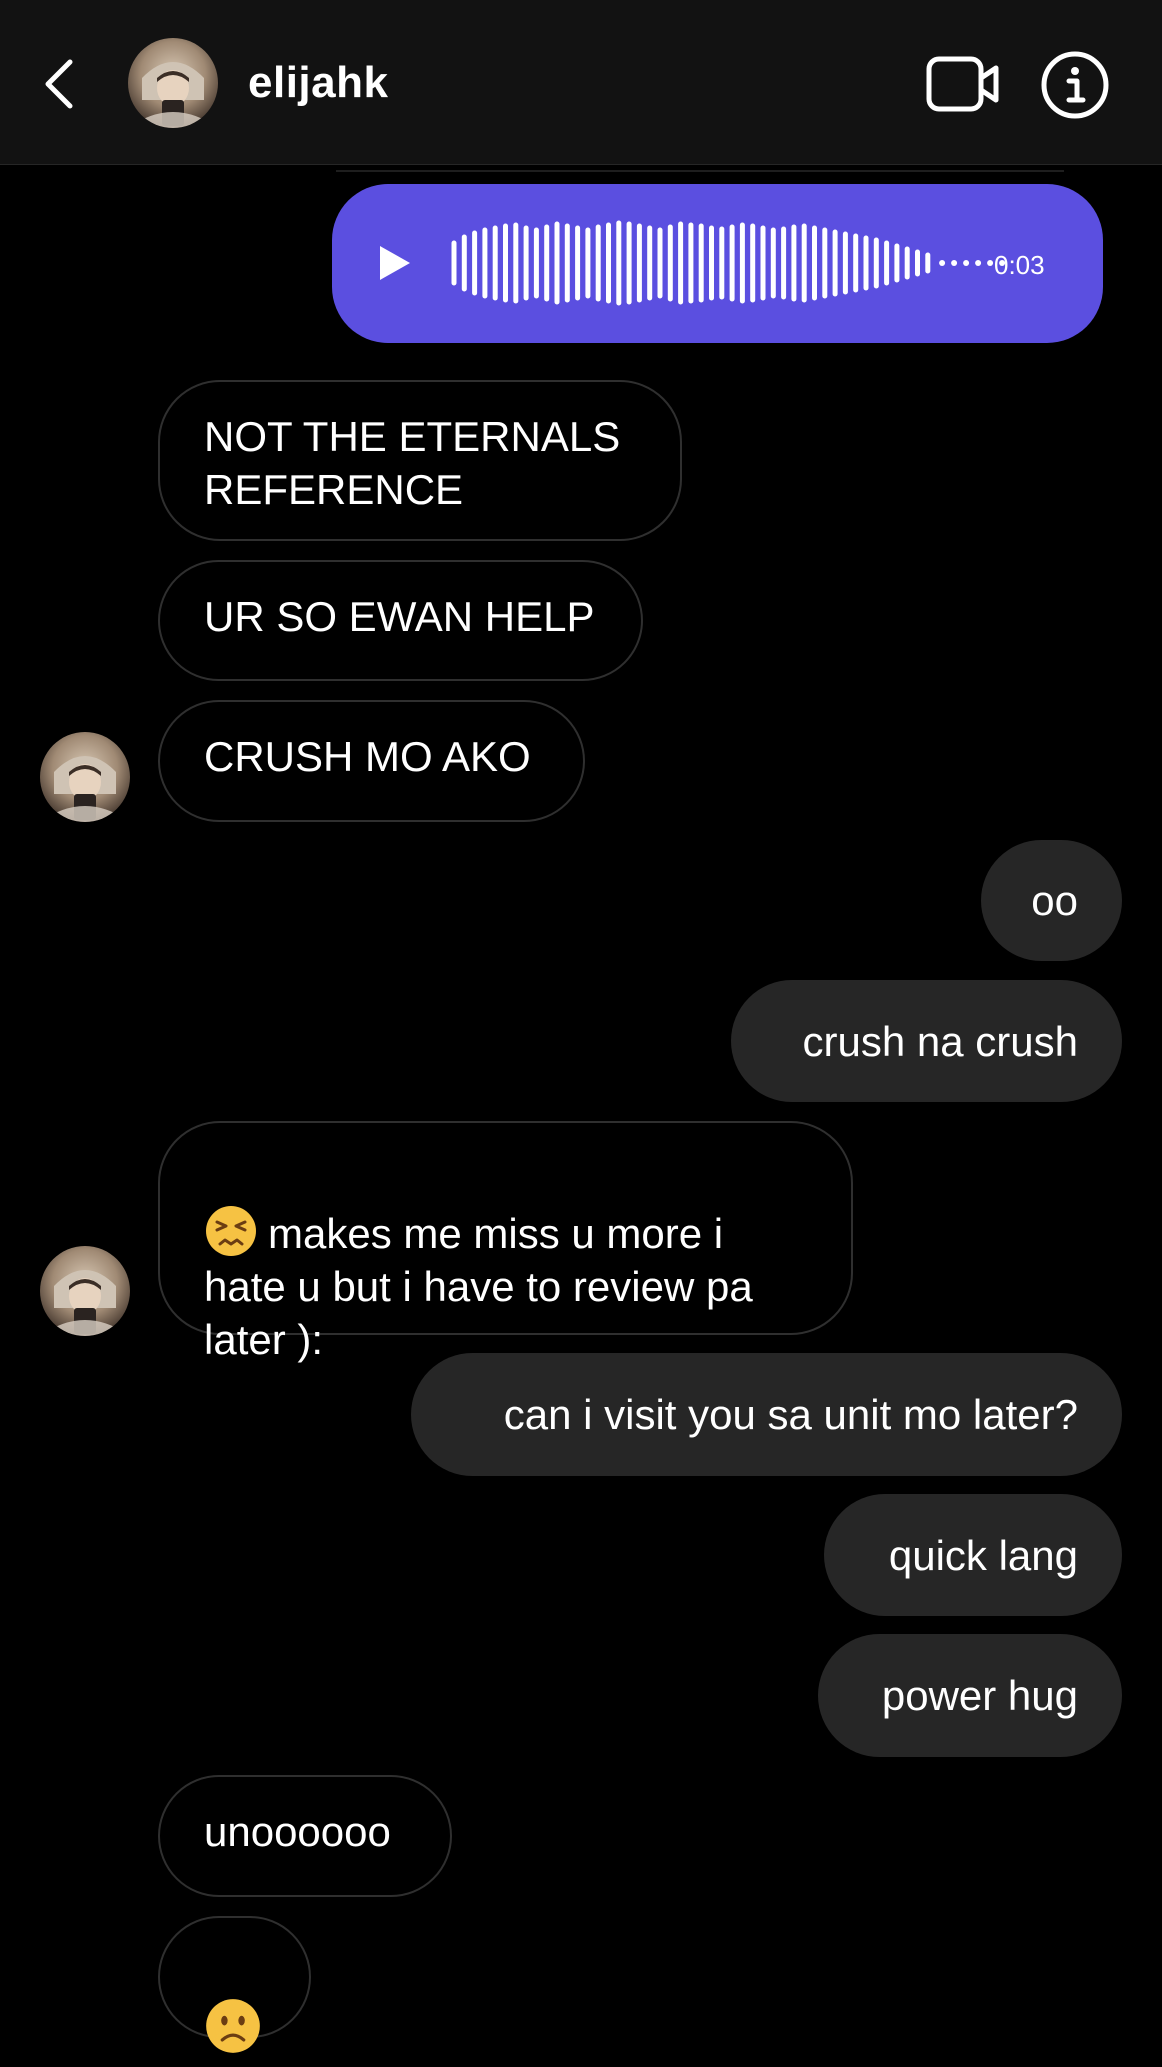 This screenshot has height=2067, width=1162. What do you see at coordinates (970, 1695) in the screenshot?
I see `message-outgoing: power hug` at bounding box center [970, 1695].